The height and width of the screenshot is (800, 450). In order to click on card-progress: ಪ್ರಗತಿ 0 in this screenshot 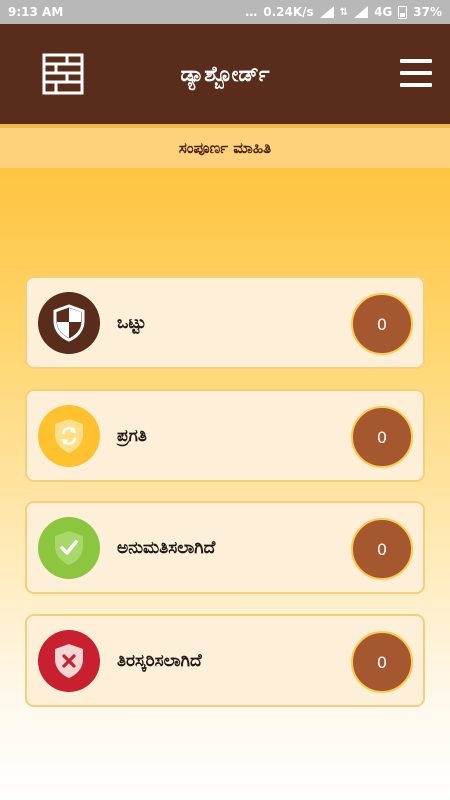, I will do `click(225, 435)`.